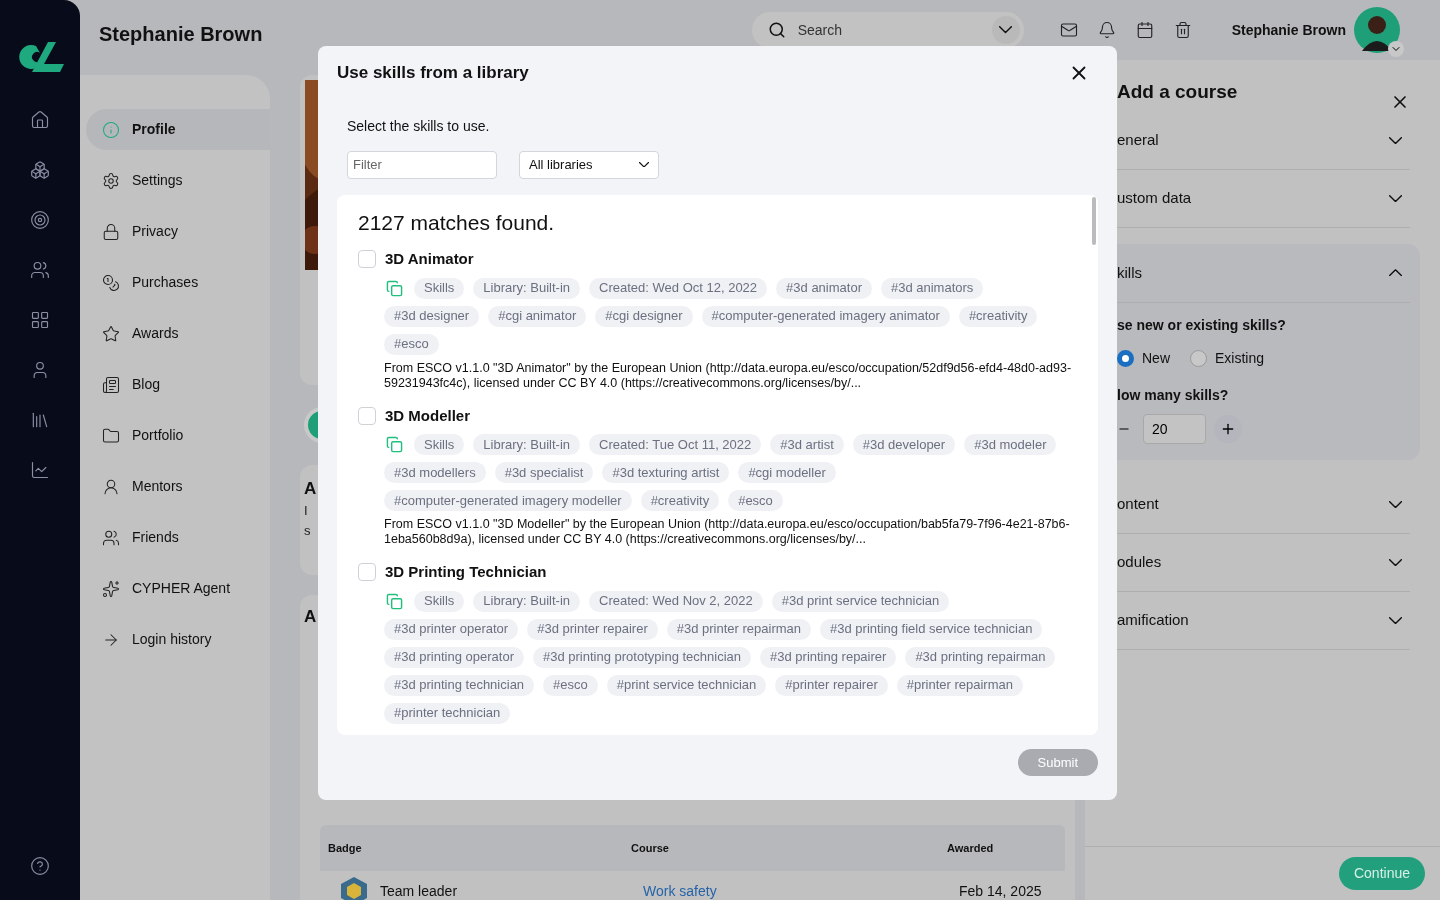 The width and height of the screenshot is (1440, 900). What do you see at coordinates (980, 657) in the screenshot?
I see `tag: #3d printing repairman` at bounding box center [980, 657].